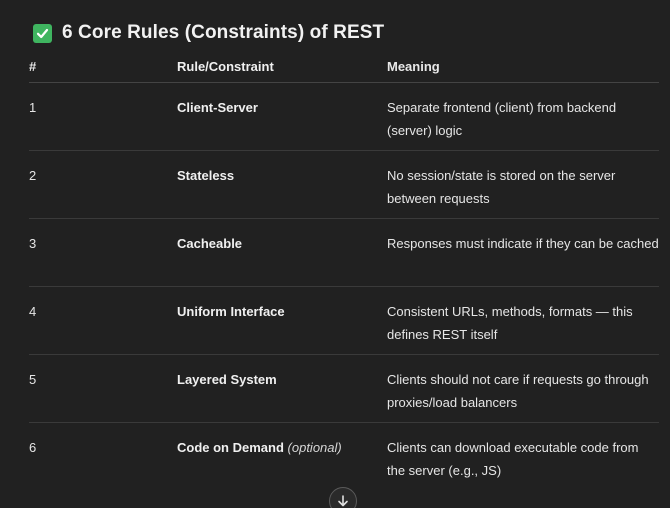 The height and width of the screenshot is (508, 670). I want to click on row-rule: Code on Demand (optional), so click(277, 447).